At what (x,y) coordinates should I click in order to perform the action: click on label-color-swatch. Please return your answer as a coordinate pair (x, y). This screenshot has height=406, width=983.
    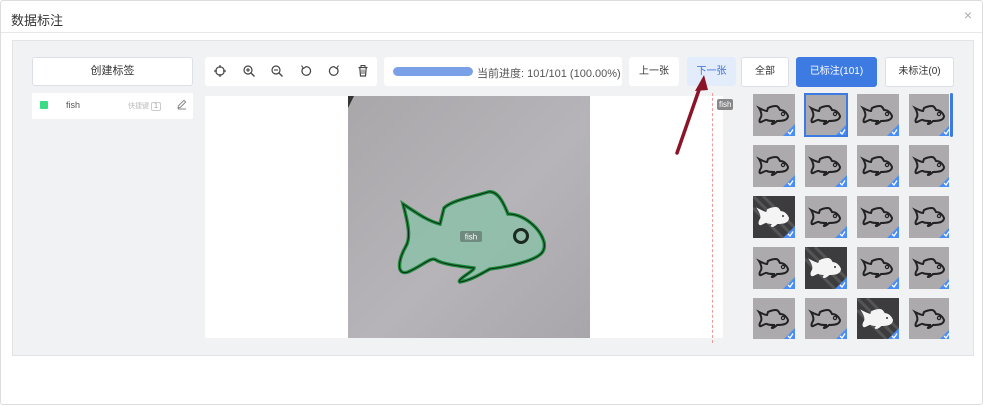
    Looking at the image, I should click on (44, 105).